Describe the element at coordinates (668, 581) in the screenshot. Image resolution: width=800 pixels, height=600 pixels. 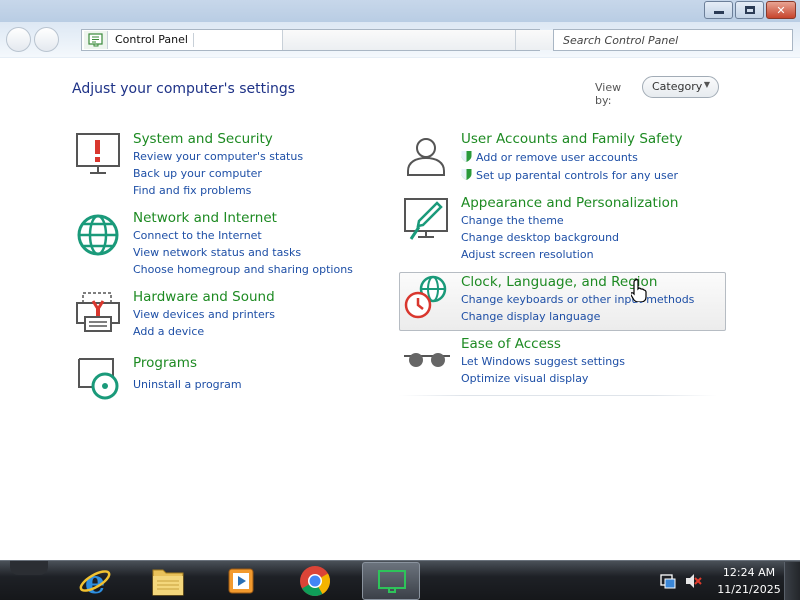
I see `action-center-icon` at that location.